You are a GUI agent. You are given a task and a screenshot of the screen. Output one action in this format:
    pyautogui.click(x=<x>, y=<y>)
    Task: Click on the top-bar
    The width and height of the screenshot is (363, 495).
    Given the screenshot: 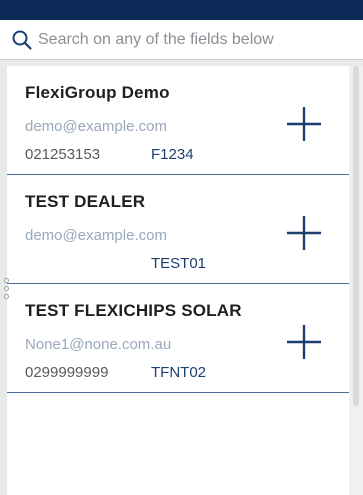 What is the action you would take?
    pyautogui.click(x=181, y=10)
    